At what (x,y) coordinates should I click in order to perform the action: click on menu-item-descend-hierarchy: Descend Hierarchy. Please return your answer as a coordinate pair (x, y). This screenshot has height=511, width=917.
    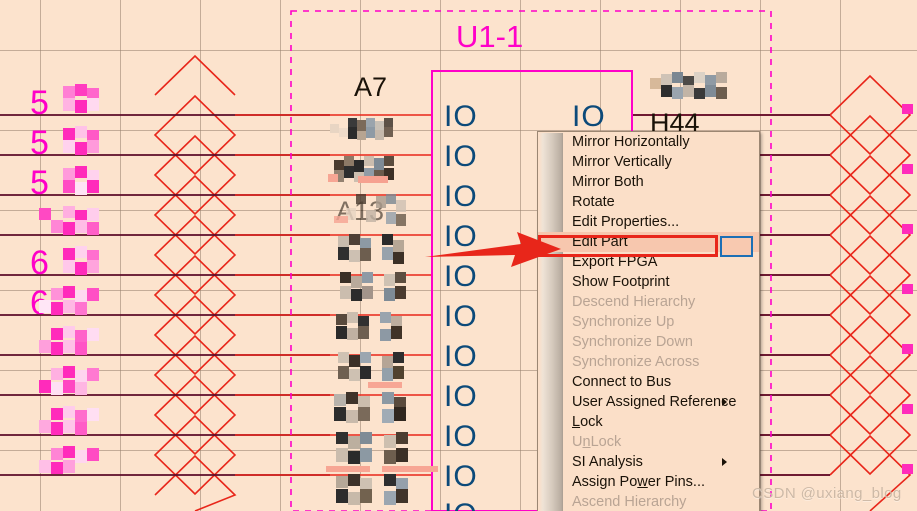
    Looking at the image, I should click on (648, 302).